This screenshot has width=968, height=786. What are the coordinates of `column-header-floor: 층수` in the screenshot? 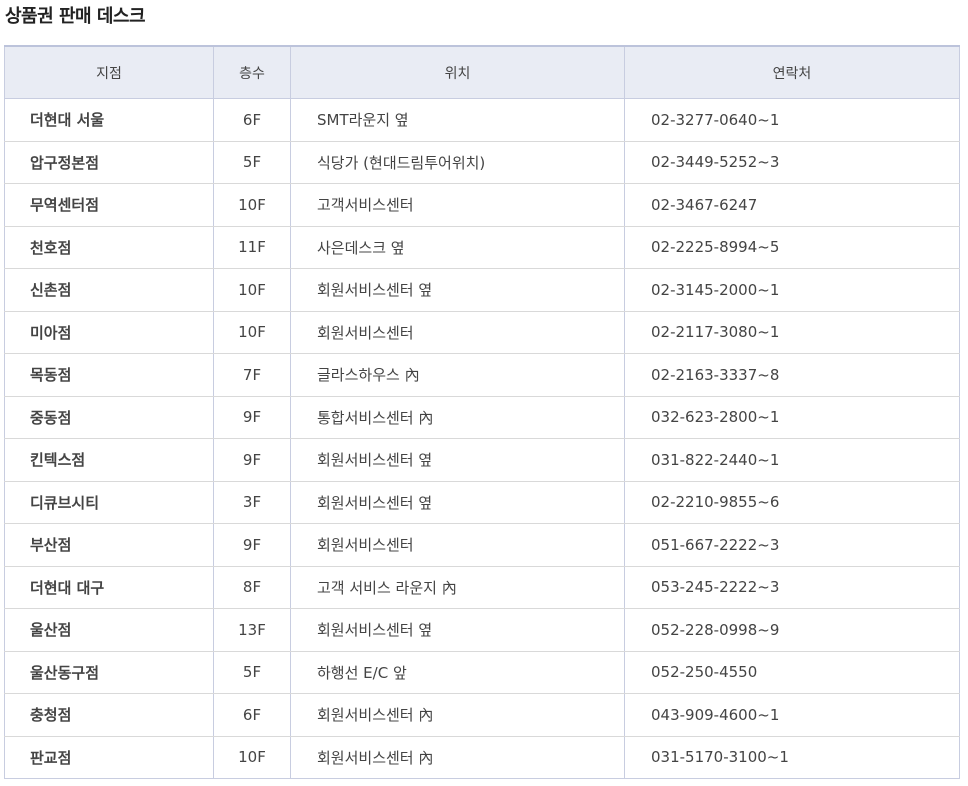 It's located at (252, 72).